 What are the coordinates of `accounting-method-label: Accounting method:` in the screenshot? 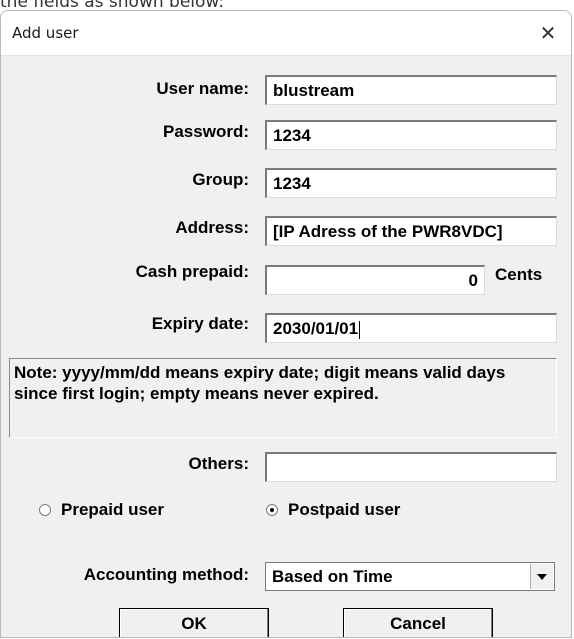 It's located at (166, 574).